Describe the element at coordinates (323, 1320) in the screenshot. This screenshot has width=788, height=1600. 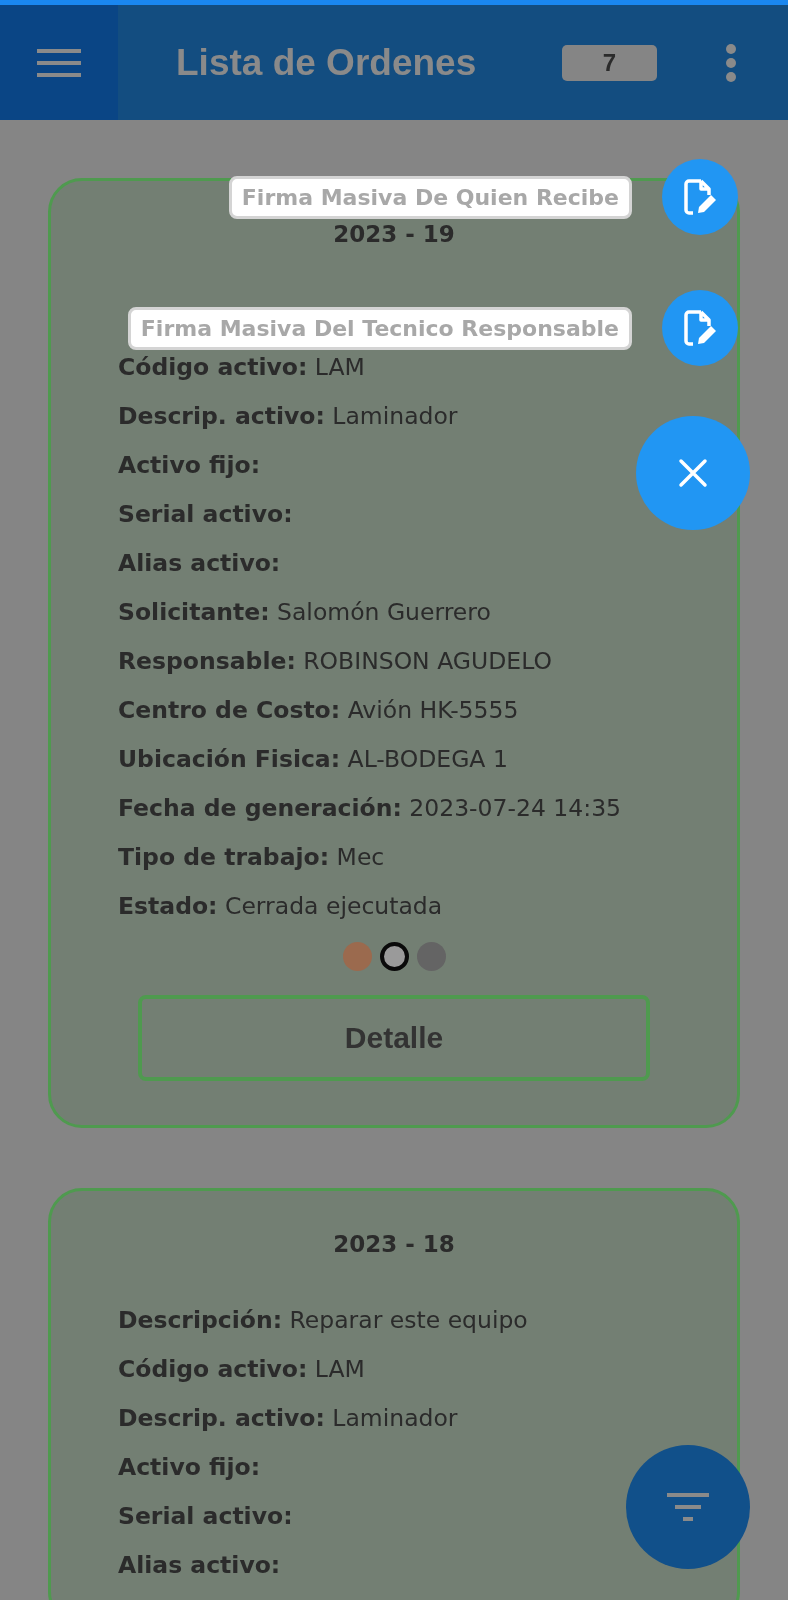
I see `order-field: Descripción: Reparar este equipo` at that location.